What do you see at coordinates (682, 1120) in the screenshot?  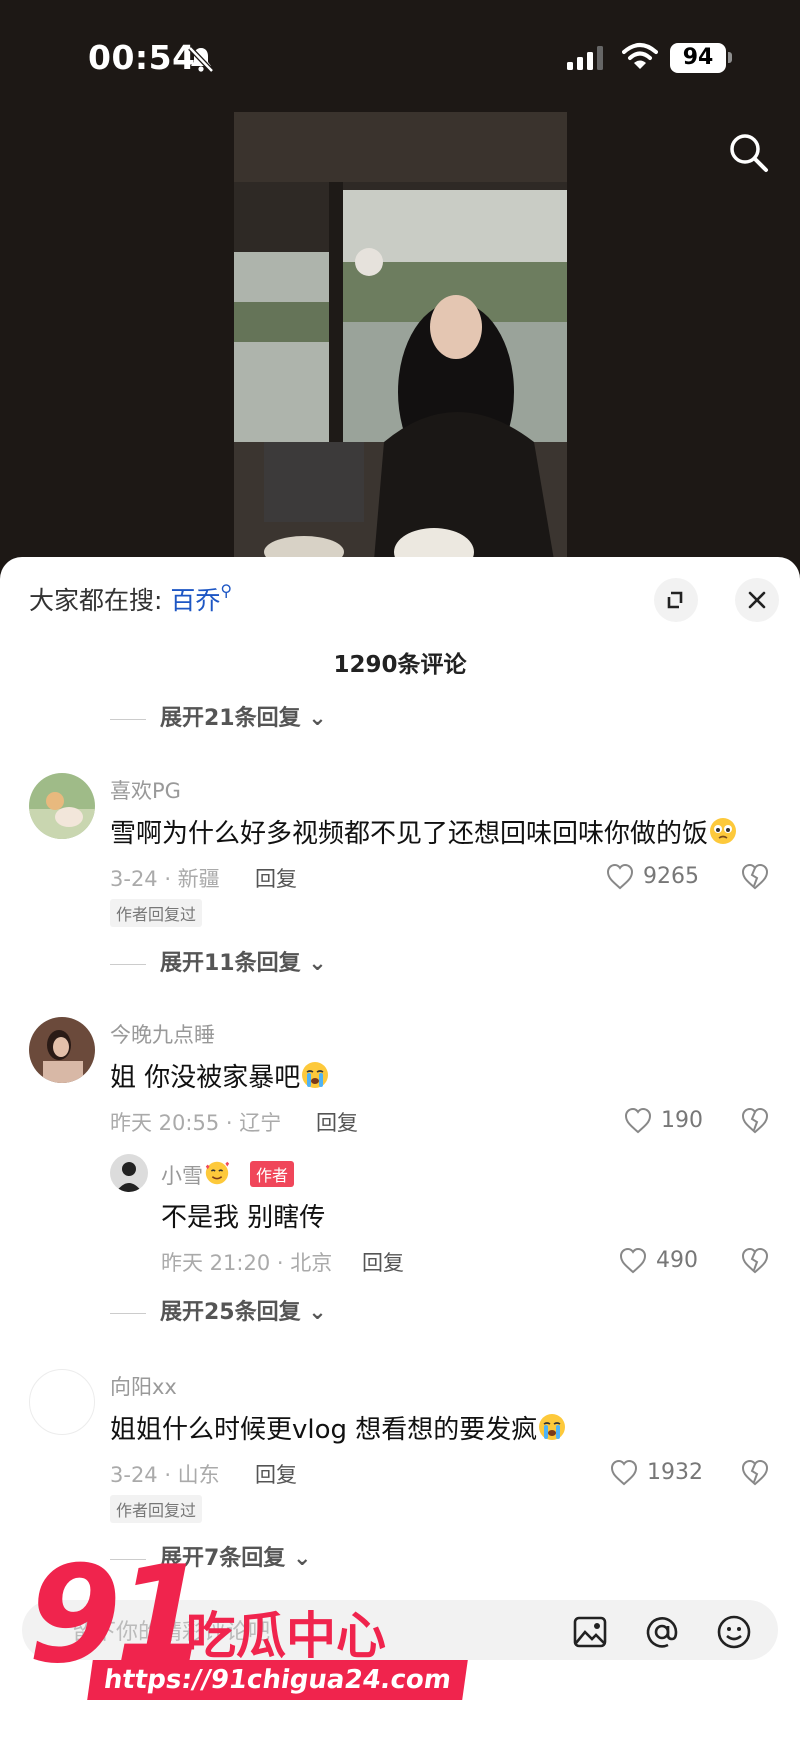 I see `like-count: 190` at bounding box center [682, 1120].